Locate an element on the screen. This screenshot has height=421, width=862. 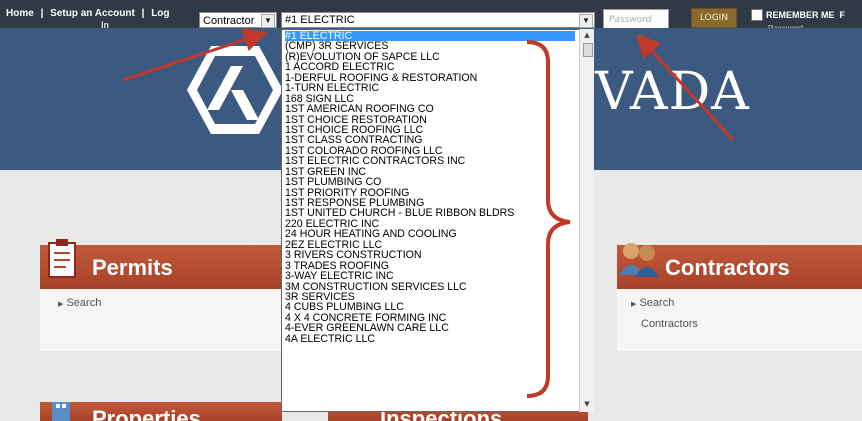
contractors-search-label: Search is located at coordinates (657, 303).